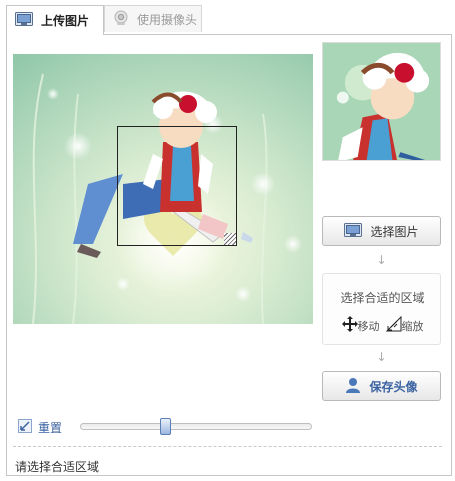 This screenshot has height=481, width=455. I want to click on user-icon, so click(353, 386).